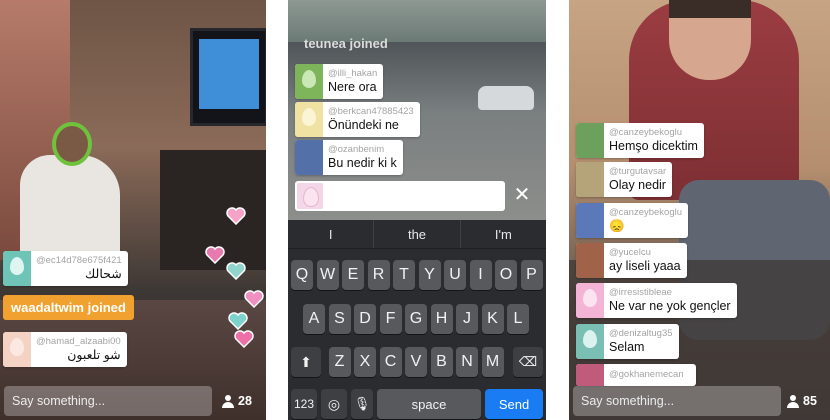  What do you see at coordinates (531, 275) in the screenshot?
I see `key-p: P` at bounding box center [531, 275].